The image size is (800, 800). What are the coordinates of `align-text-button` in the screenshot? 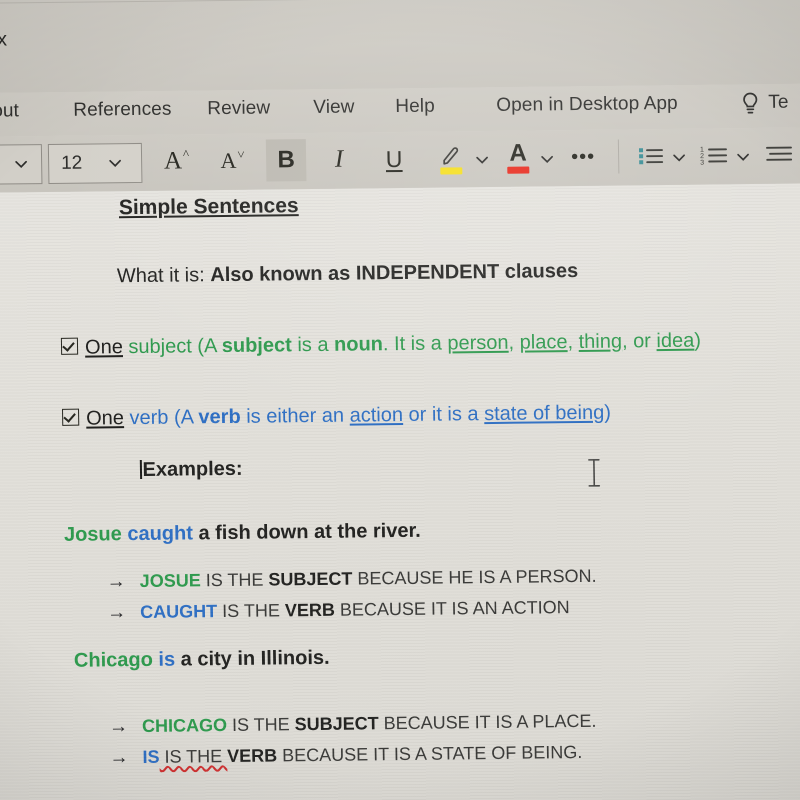 It's located at (779, 154).